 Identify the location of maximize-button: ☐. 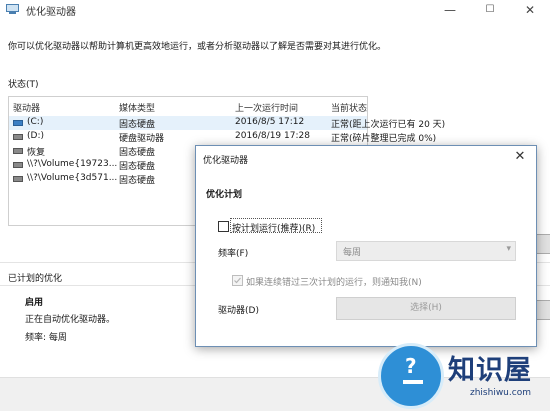
(490, 11).